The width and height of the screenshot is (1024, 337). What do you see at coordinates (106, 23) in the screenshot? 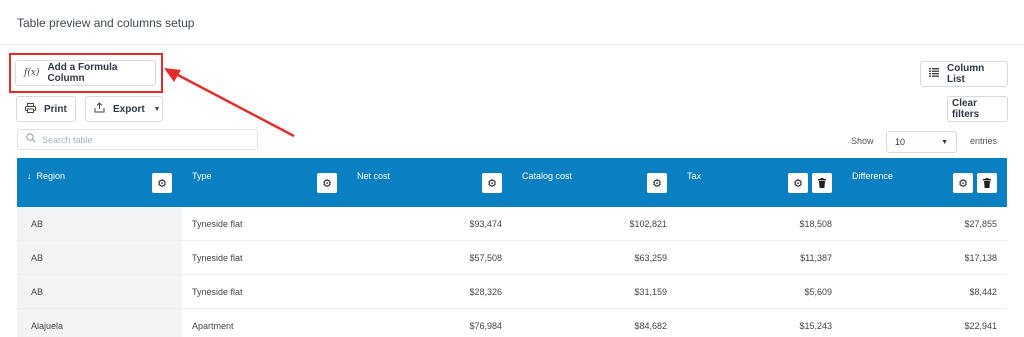
I see `page-title: Table preview and columns setup` at bounding box center [106, 23].